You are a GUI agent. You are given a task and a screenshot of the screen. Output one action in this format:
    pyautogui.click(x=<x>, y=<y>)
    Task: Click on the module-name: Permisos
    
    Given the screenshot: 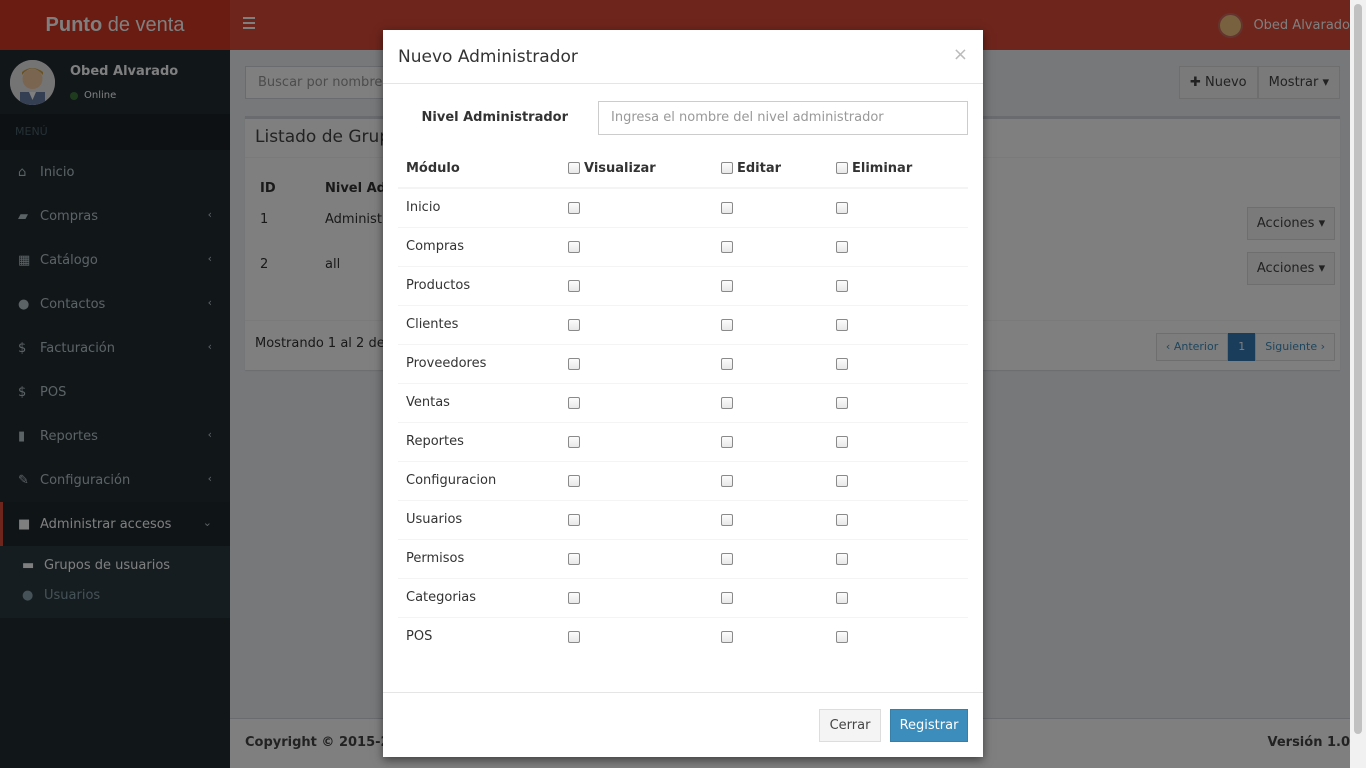 What is the action you would take?
    pyautogui.click(x=435, y=558)
    